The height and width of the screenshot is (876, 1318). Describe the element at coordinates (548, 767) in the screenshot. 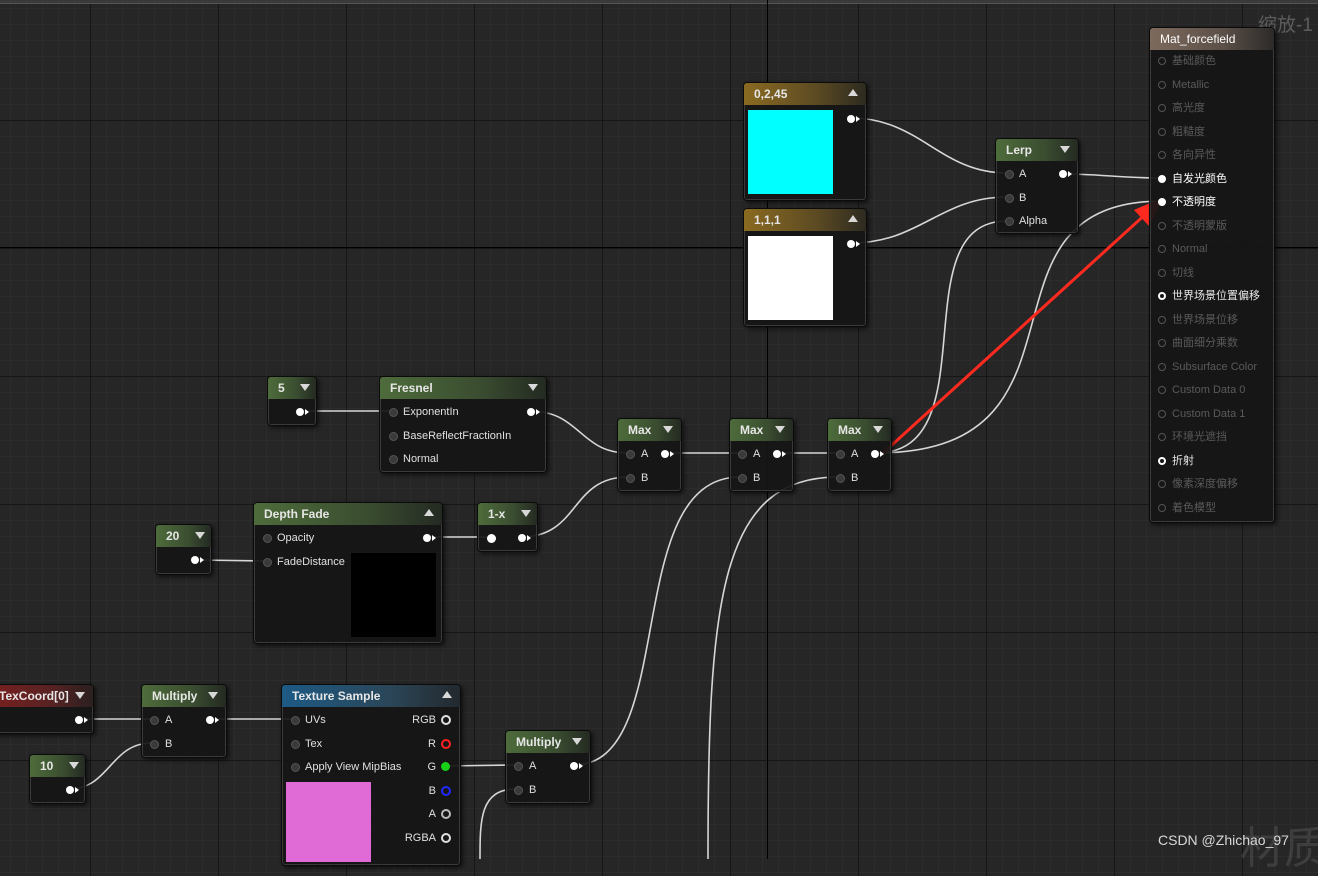

I see `multiply-node-2: Multiply A B` at that location.